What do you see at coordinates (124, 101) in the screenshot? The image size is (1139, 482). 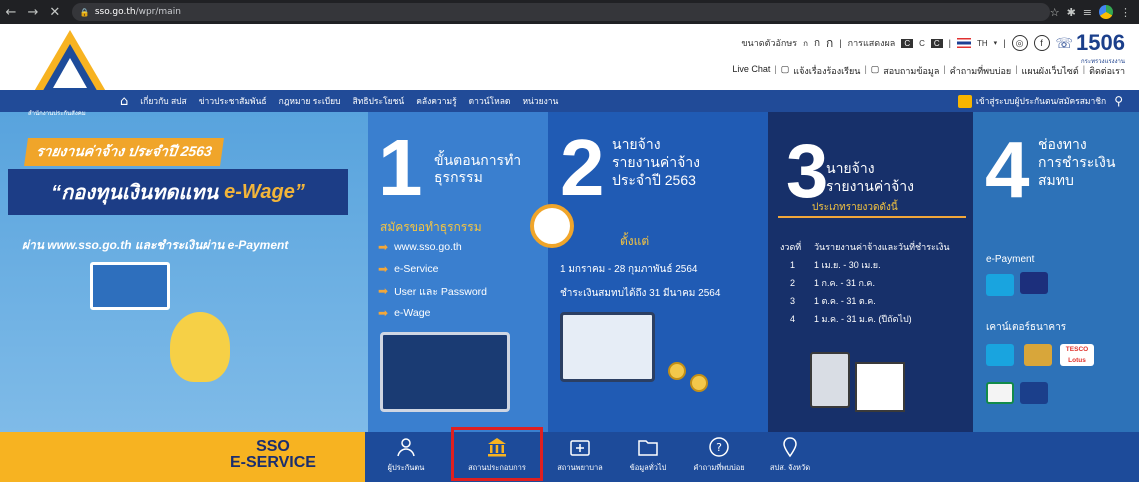 I see `home-icon: ⌂` at bounding box center [124, 101].